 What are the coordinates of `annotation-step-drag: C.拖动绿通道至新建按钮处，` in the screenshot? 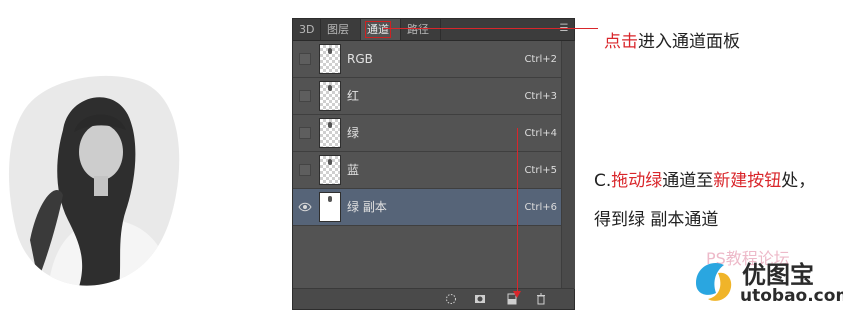 It's located at (705, 181).